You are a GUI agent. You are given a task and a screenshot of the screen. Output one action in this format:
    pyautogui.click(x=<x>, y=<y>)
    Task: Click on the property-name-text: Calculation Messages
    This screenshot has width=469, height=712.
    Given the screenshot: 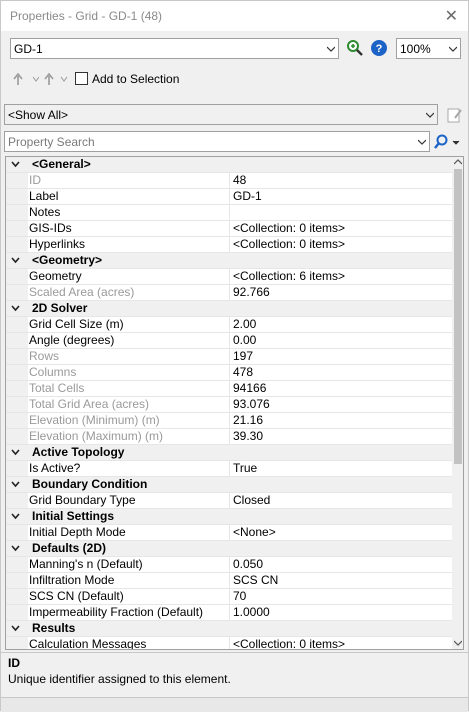 What is the action you would take?
    pyautogui.click(x=88, y=643)
    